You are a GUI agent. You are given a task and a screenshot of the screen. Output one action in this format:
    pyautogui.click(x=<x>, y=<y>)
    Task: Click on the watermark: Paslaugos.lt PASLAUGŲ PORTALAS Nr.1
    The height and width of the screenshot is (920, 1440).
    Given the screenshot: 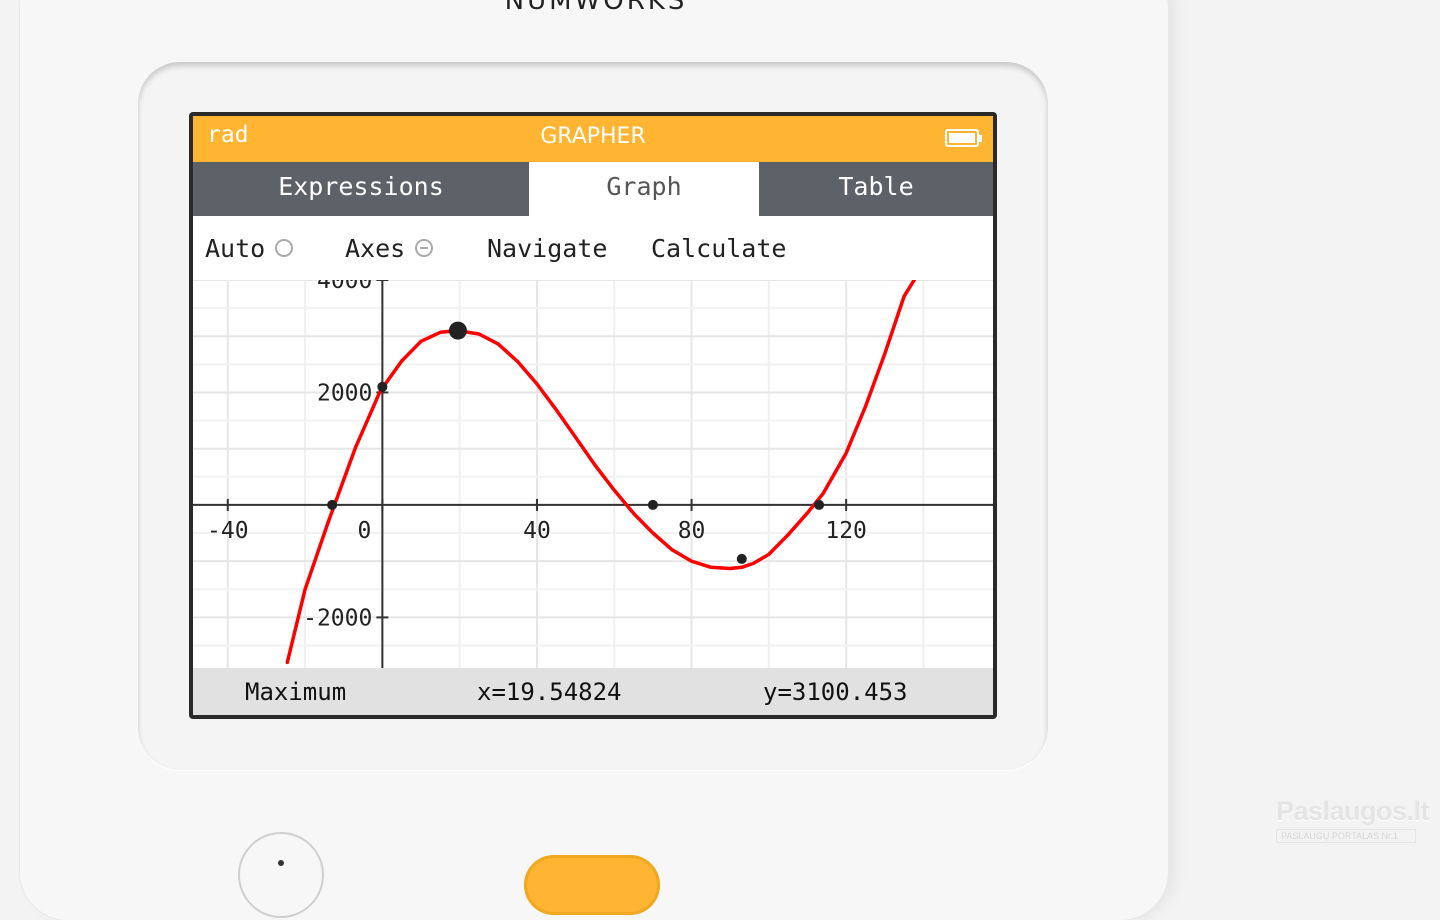 What is the action you would take?
    pyautogui.click(x=1353, y=819)
    